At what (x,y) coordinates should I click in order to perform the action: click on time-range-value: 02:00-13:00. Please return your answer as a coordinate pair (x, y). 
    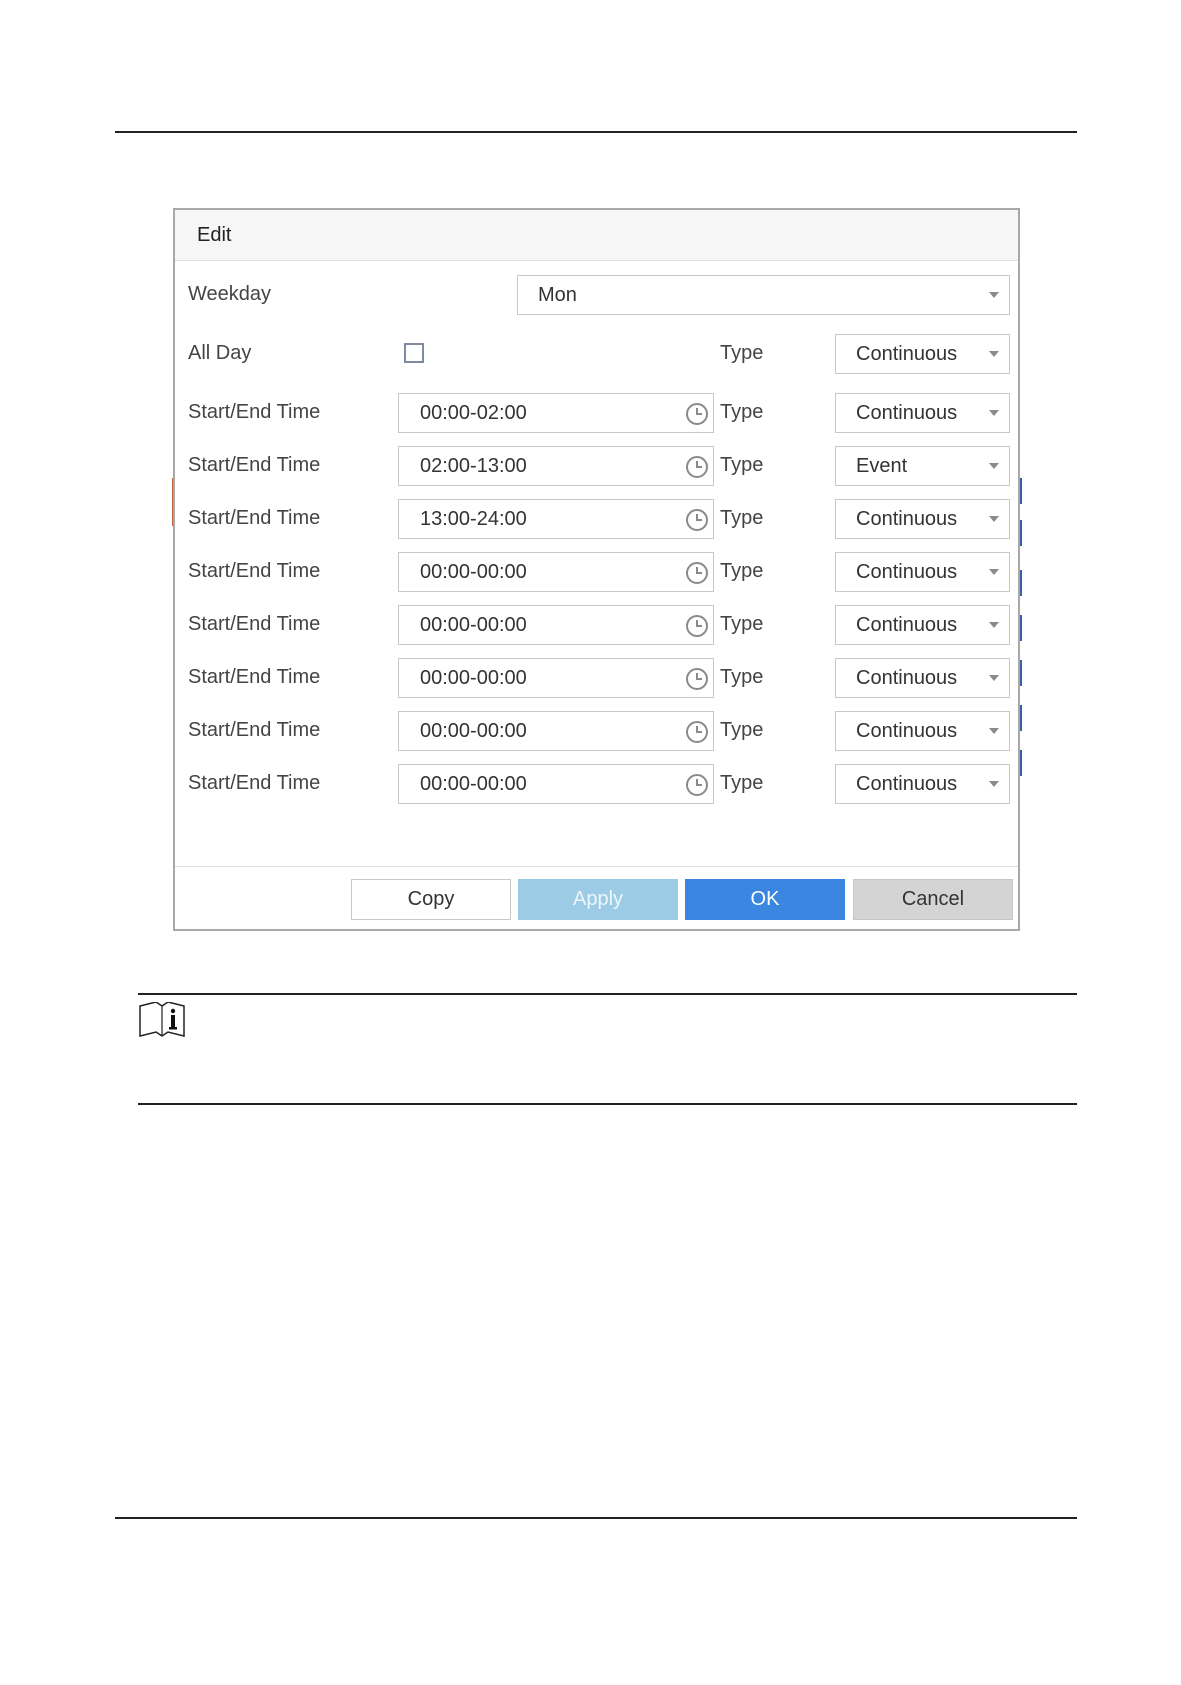
    Looking at the image, I should click on (473, 466).